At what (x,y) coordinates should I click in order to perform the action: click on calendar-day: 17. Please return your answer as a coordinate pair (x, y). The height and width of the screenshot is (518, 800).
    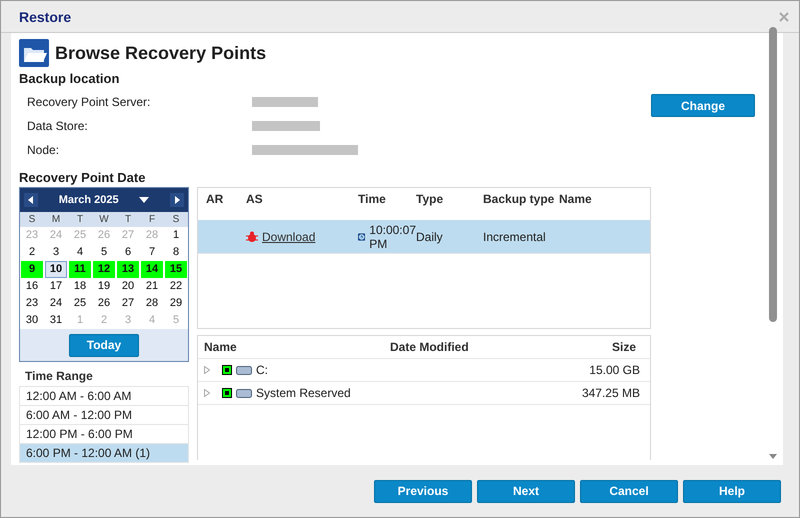
    Looking at the image, I should click on (56, 286).